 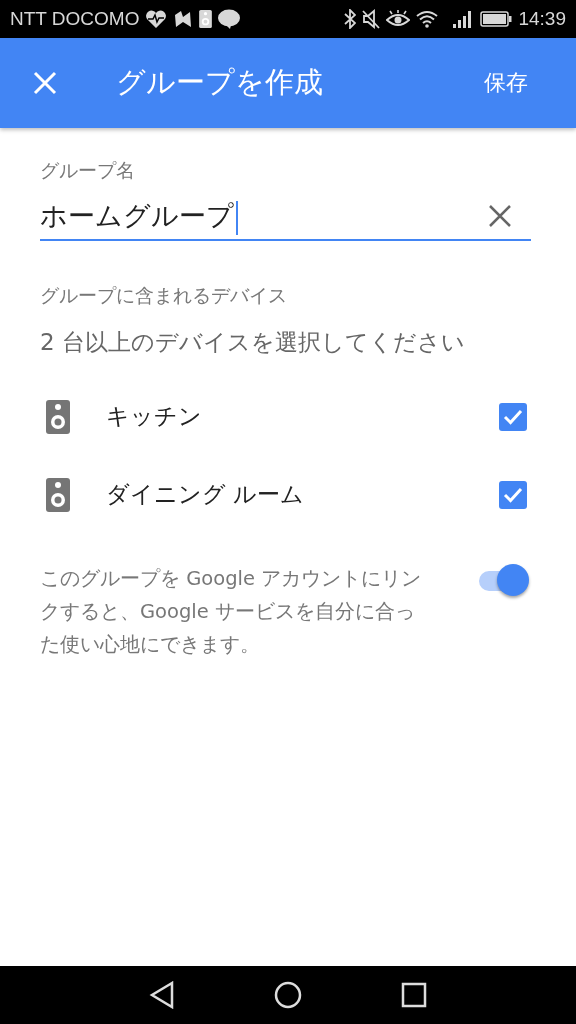 What do you see at coordinates (264, 216) in the screenshot?
I see `group-name-field: ホームグループ` at bounding box center [264, 216].